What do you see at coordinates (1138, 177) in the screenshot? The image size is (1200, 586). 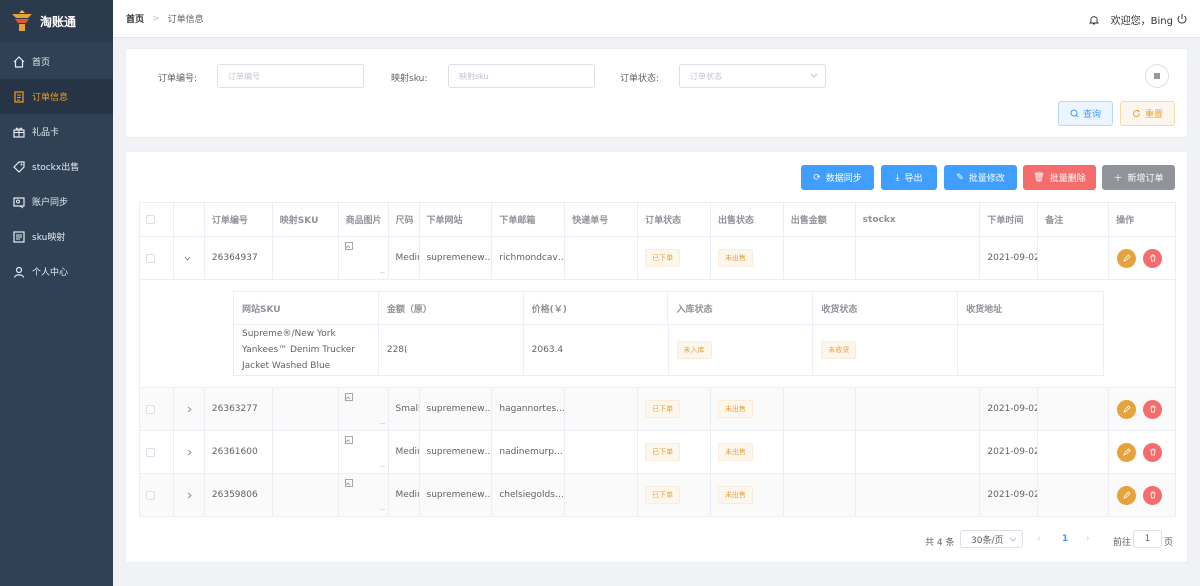 I see `add-order-button: ＋ 新增订单` at bounding box center [1138, 177].